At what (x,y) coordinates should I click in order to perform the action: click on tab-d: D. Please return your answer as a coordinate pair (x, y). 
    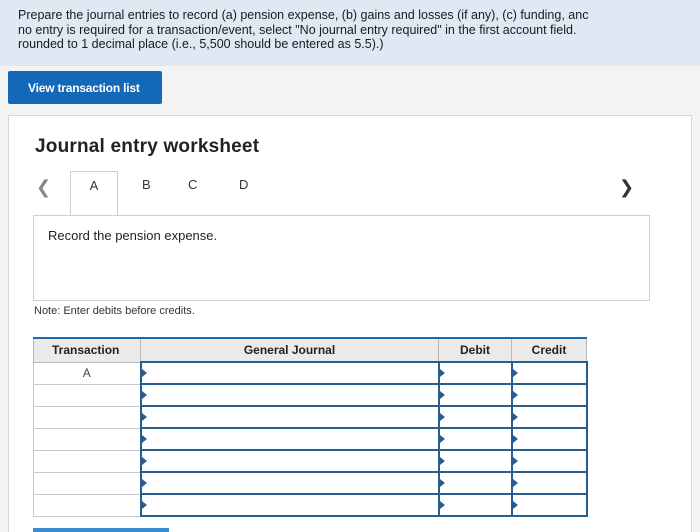
    Looking at the image, I should click on (243, 184).